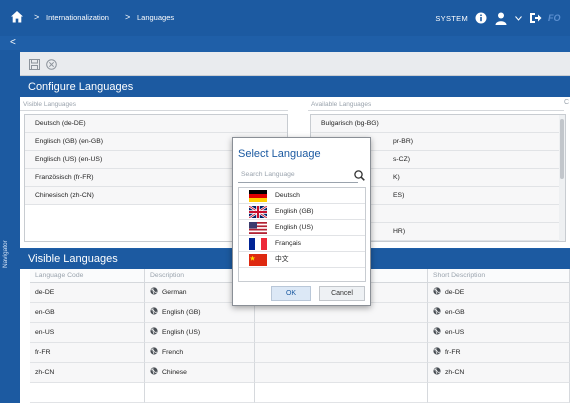 This screenshot has width=570, height=403. Describe the element at coordinates (181, 312) in the screenshot. I see `cell-text: English (GB)` at that location.